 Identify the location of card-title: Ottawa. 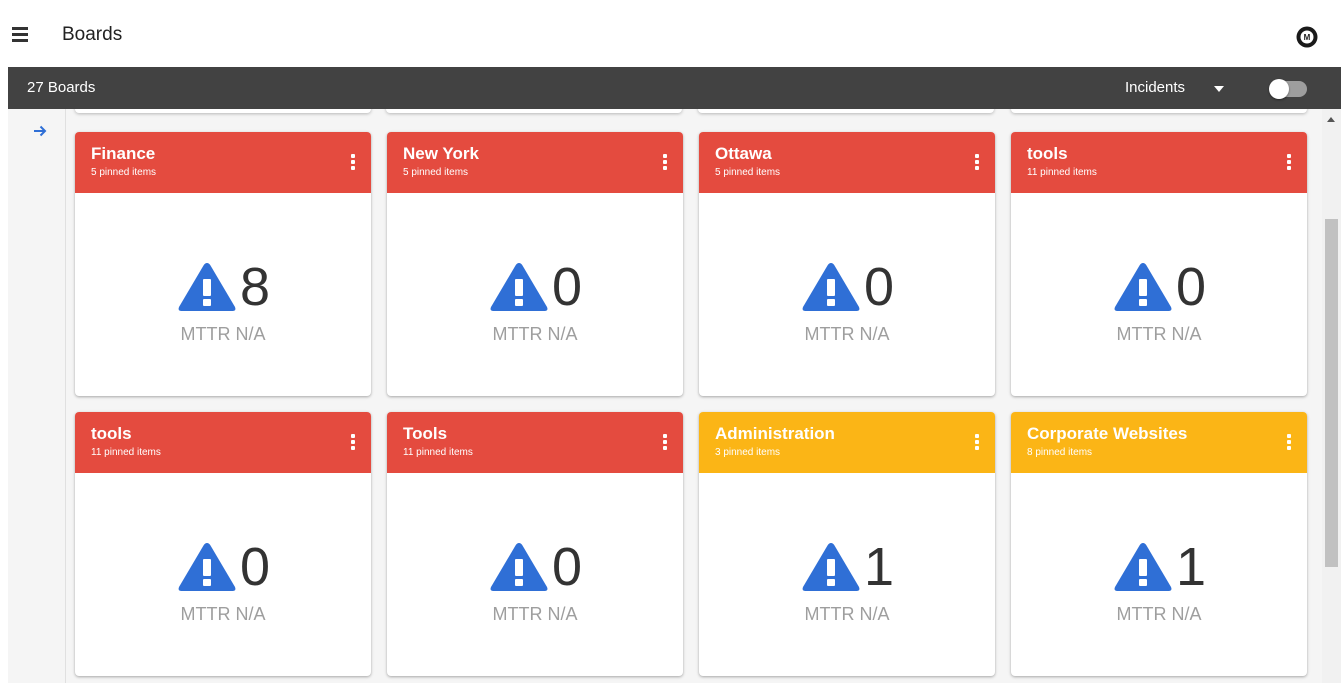
(743, 153).